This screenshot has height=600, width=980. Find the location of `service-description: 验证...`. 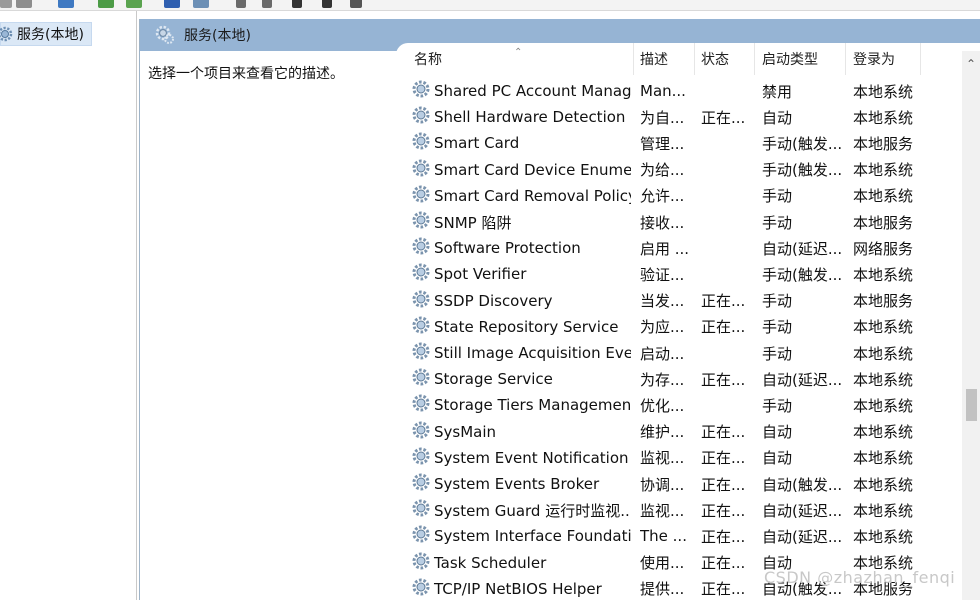

service-description: 验证... is located at coordinates (662, 274).